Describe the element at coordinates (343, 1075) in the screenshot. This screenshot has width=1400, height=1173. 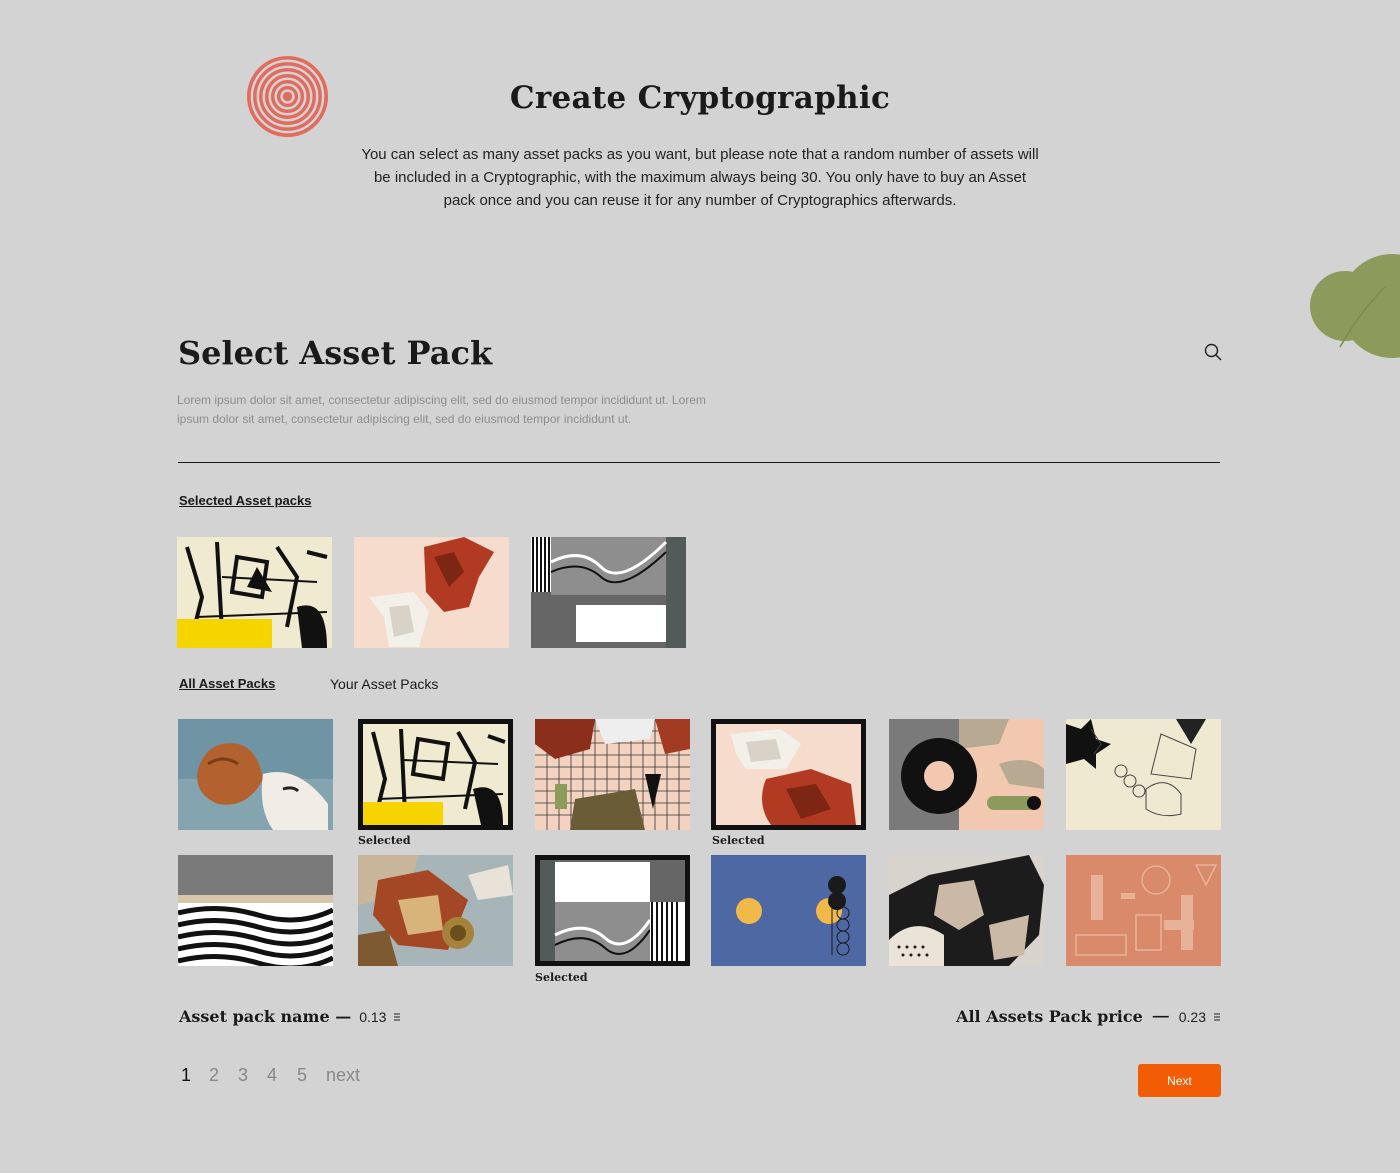
I see `page-next: next` at that location.